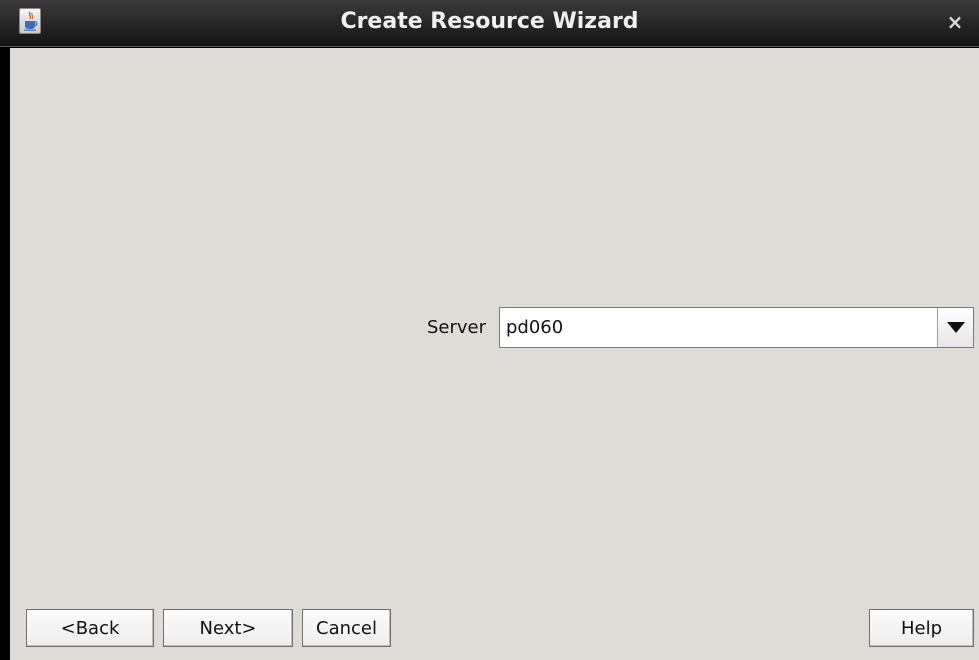 The height and width of the screenshot is (660, 979). I want to click on server-combobox: pd060, so click(736, 327).